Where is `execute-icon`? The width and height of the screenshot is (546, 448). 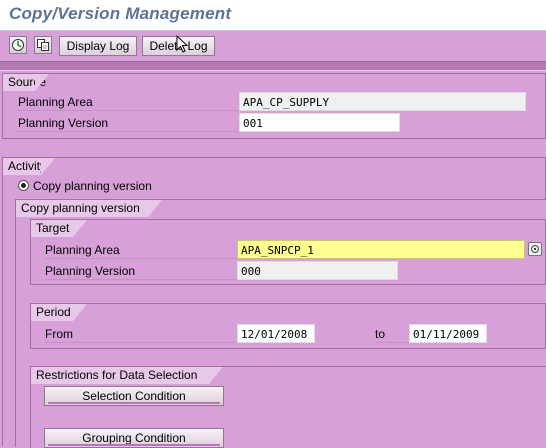 execute-icon is located at coordinates (18, 45).